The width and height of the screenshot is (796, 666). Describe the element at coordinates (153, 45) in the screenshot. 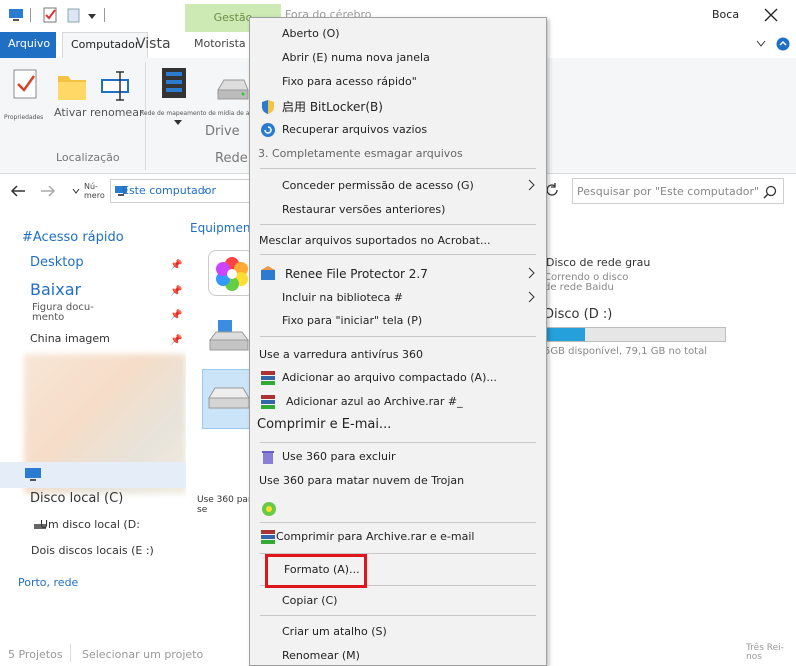

I see `tab-vista: Vista` at that location.